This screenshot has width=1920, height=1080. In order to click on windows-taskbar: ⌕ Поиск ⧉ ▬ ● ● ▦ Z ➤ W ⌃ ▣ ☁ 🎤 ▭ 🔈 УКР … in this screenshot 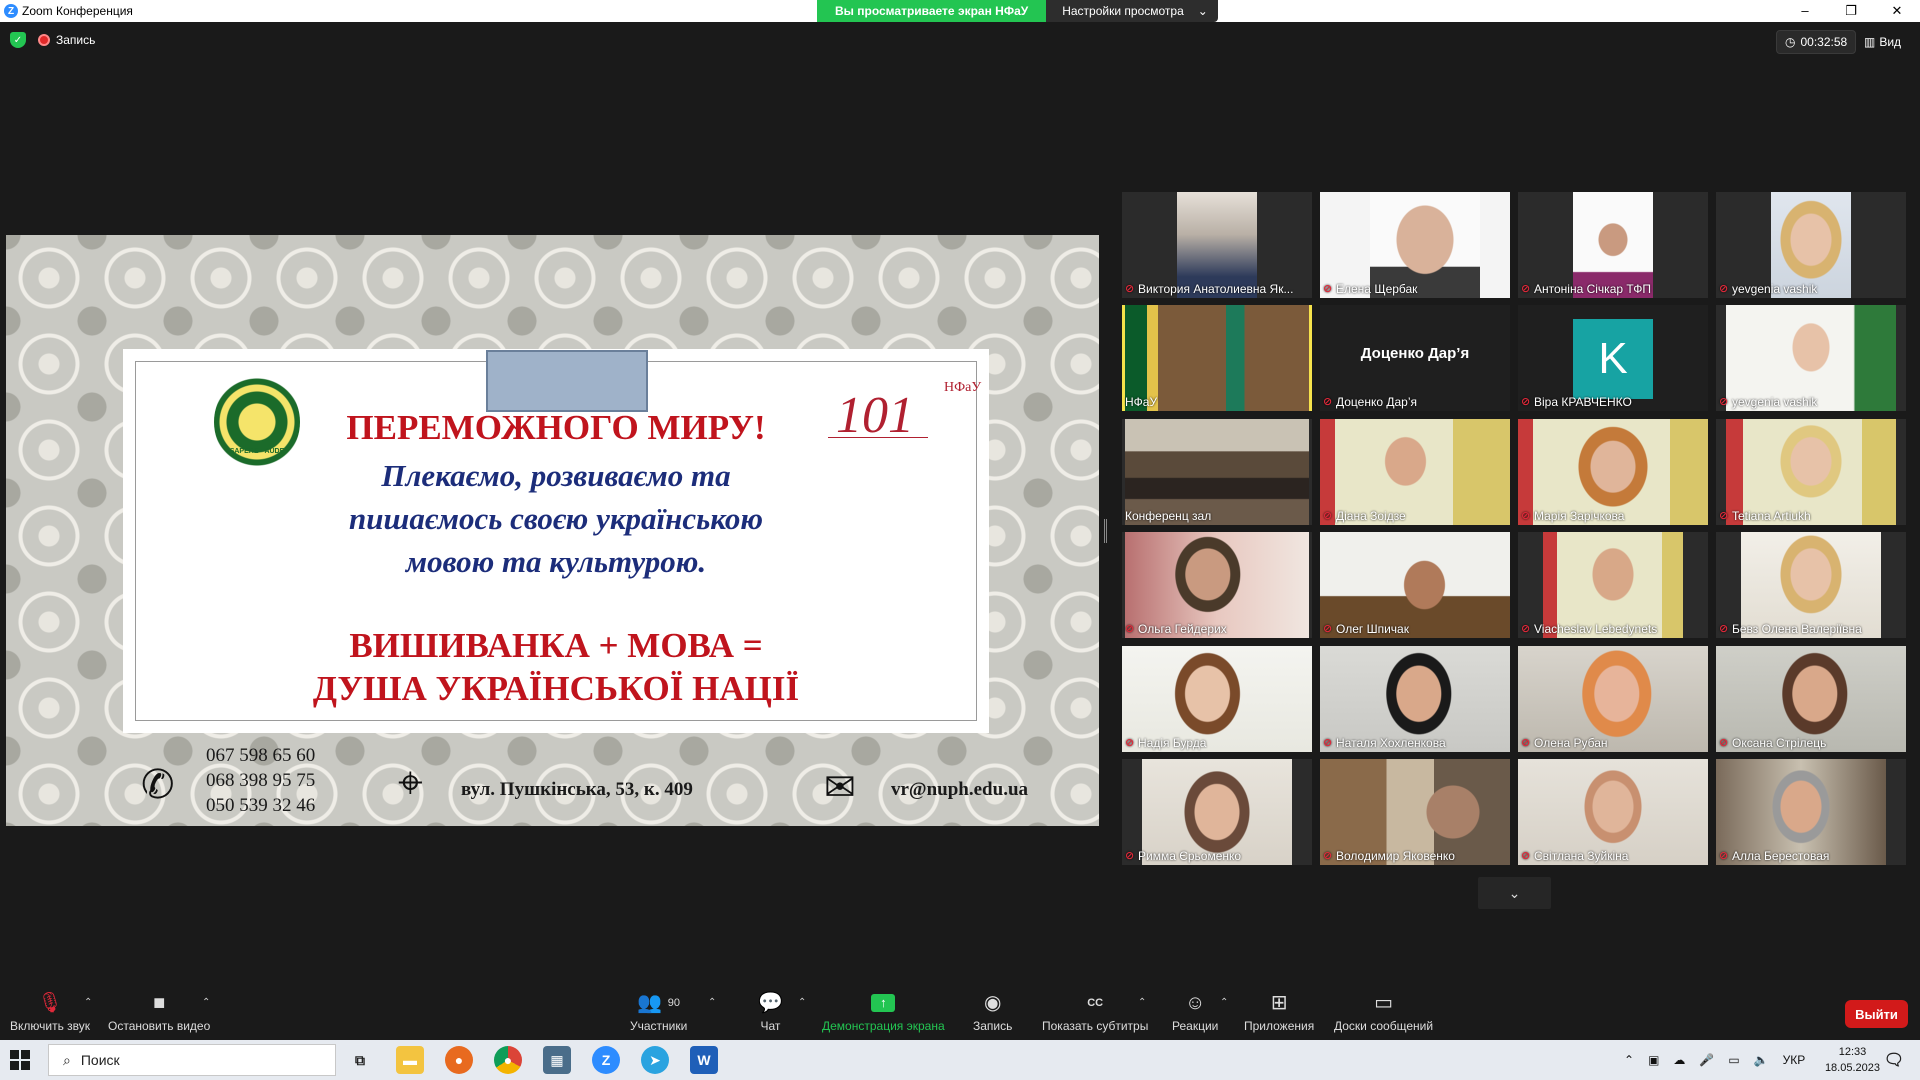, I will do `click(960, 1060)`.